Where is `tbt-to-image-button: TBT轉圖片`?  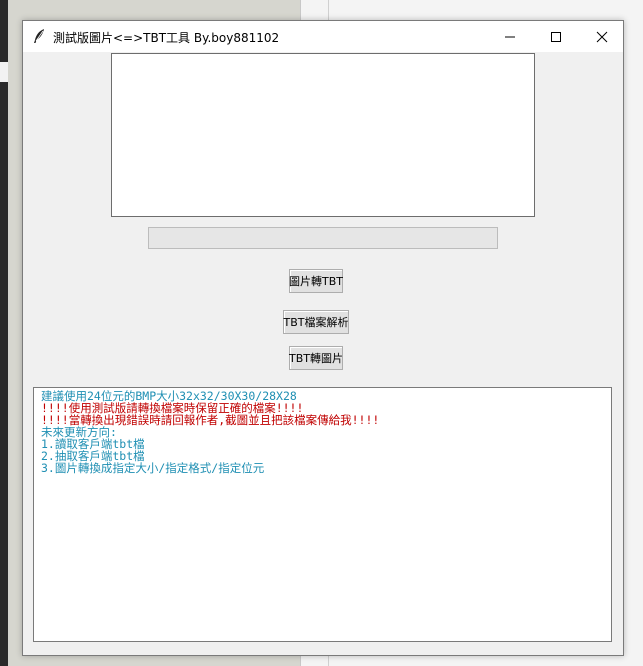
tbt-to-image-button: TBT轉圖片 is located at coordinates (316, 358).